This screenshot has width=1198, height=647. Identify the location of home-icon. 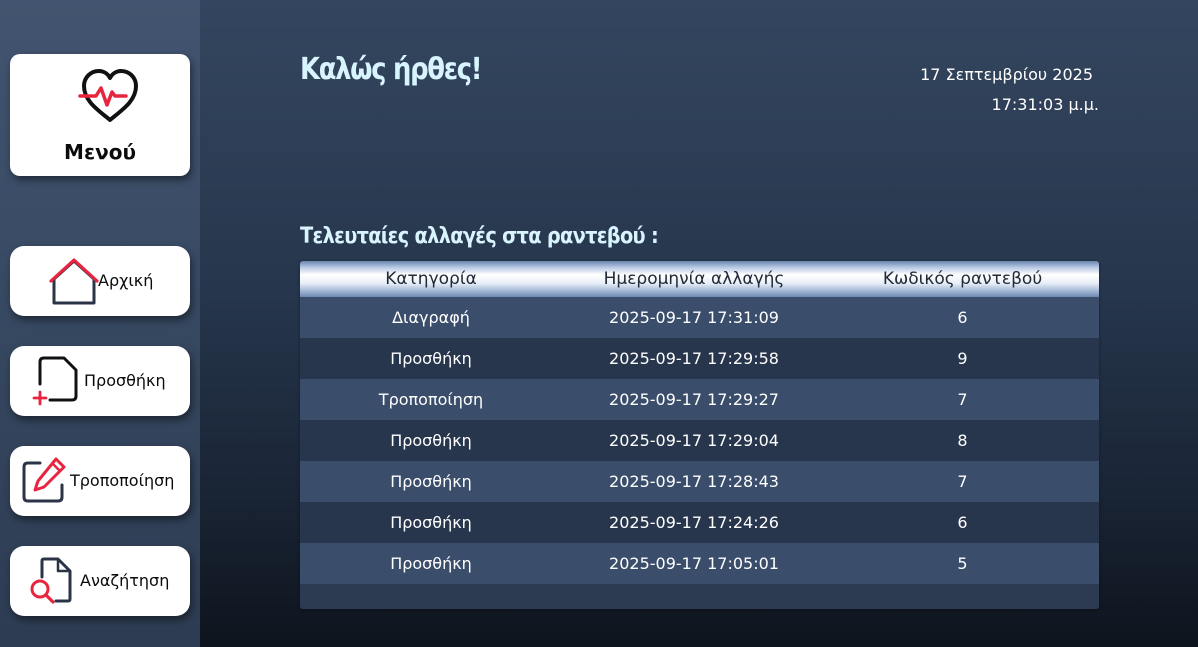
(74, 281).